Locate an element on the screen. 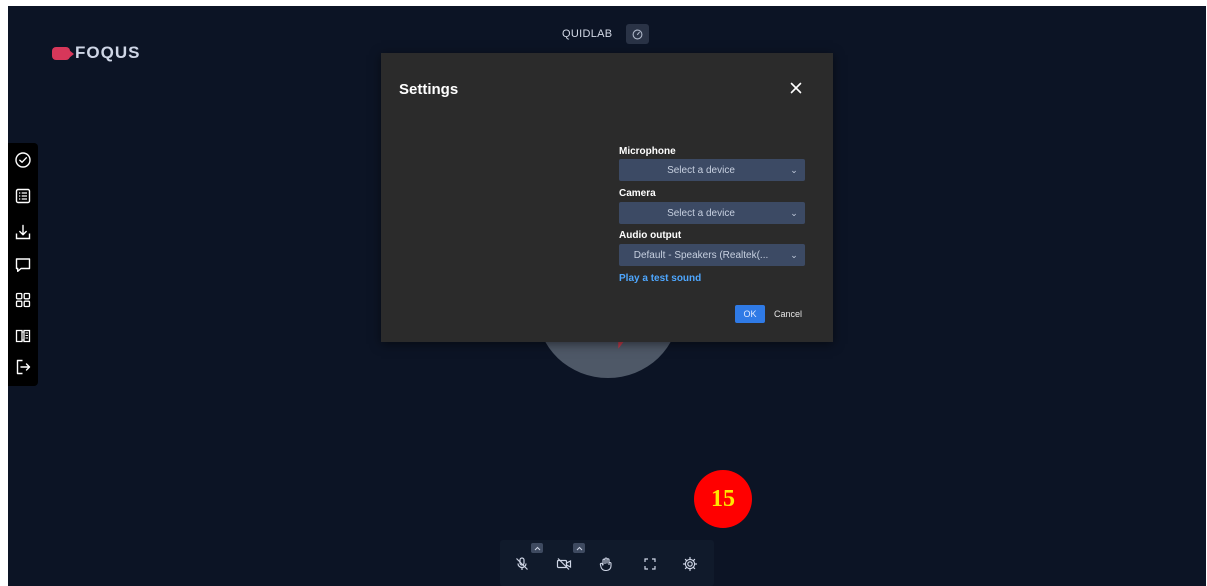 This screenshot has height=586, width=1207. exit-icon is located at coordinates (23, 367).